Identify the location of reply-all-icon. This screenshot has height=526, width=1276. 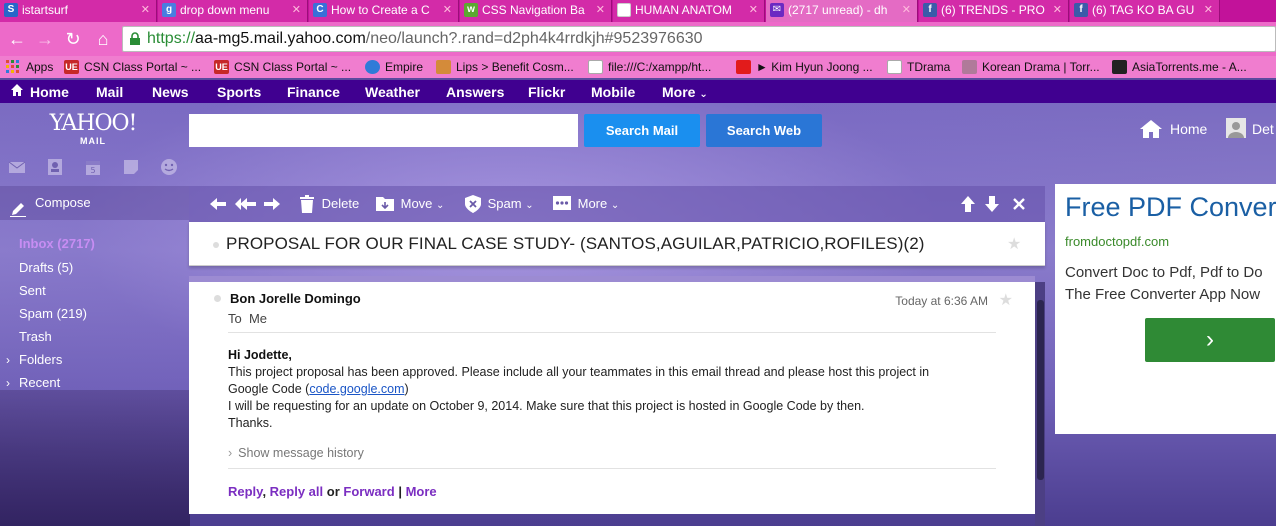
(246, 204).